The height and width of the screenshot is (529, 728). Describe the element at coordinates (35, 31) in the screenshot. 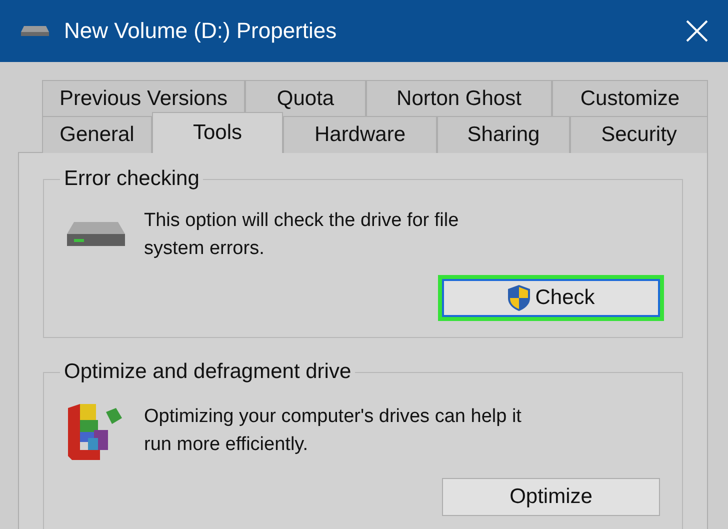

I see `drive-icon` at that location.